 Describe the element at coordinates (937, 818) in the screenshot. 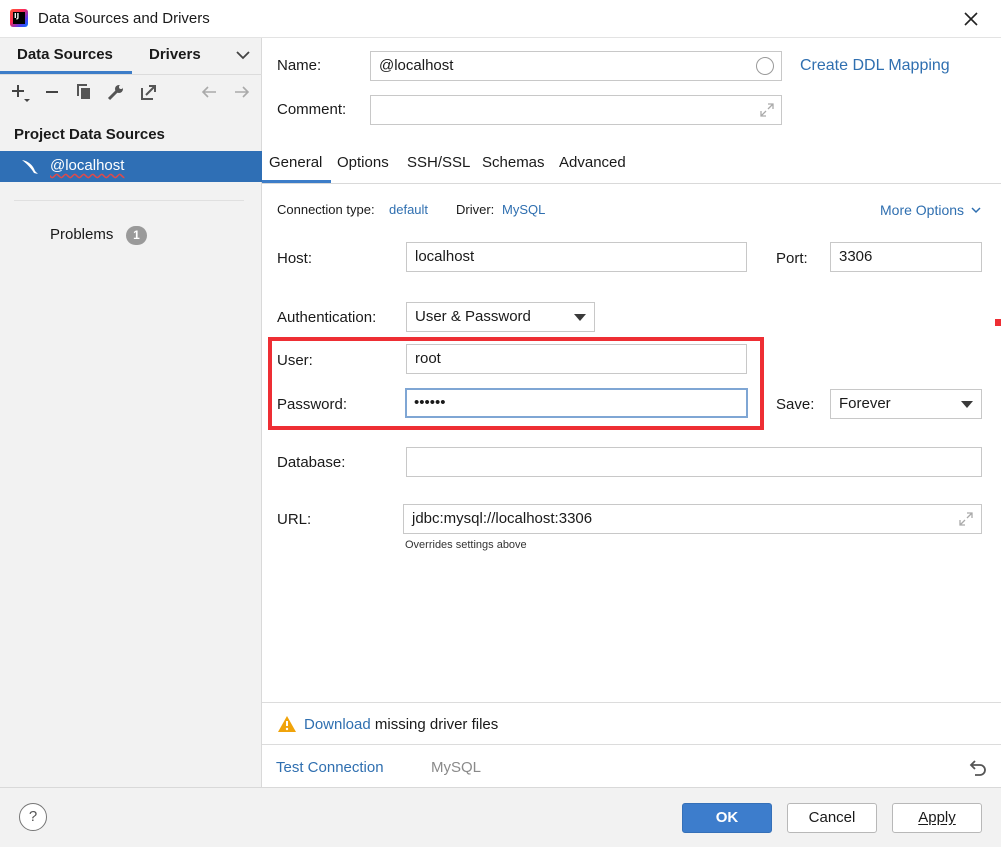

I see `apply-button: Apply` at that location.